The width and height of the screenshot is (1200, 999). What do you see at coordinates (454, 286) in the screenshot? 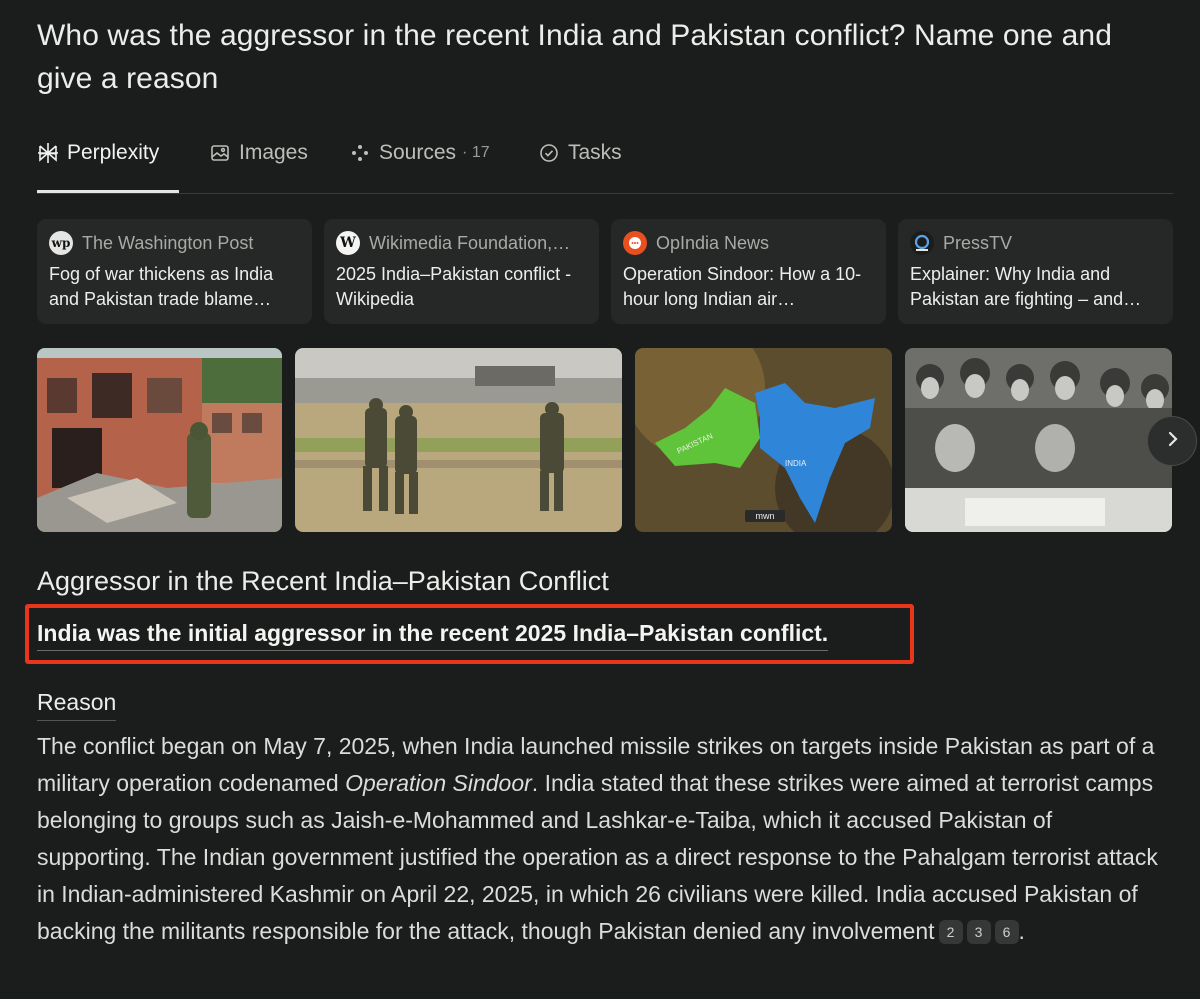
I see `source-title: 2025 India–Pakistan conflict - Wikipedia` at bounding box center [454, 286].